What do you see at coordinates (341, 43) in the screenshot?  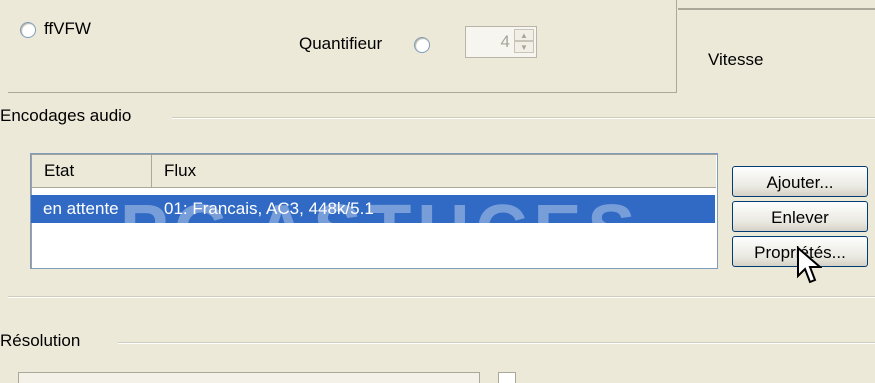 I see `quantifier-label: Quantifieur` at bounding box center [341, 43].